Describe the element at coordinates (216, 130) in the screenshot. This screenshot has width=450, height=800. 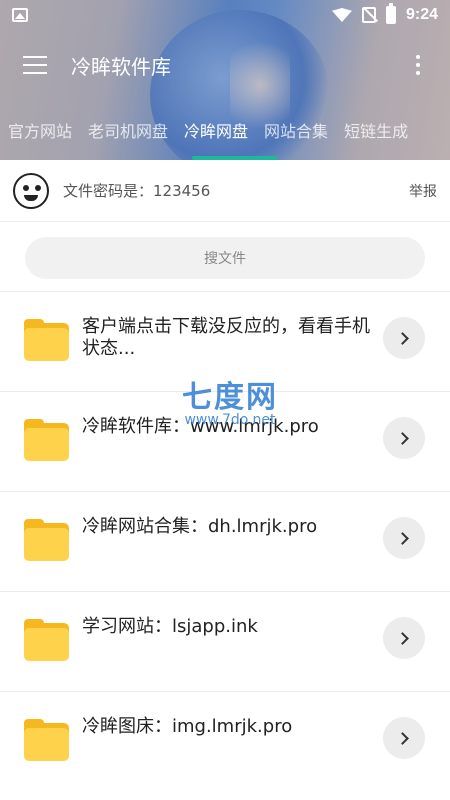
I see `tab-lengmou-disk: 冷眸网盘` at that location.